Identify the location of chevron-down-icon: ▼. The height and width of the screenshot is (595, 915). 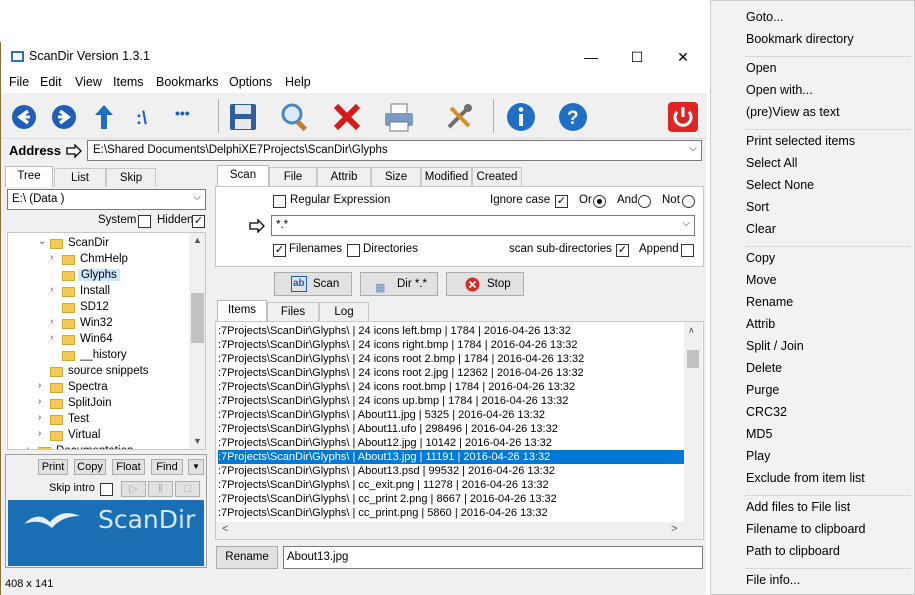
(196, 467).